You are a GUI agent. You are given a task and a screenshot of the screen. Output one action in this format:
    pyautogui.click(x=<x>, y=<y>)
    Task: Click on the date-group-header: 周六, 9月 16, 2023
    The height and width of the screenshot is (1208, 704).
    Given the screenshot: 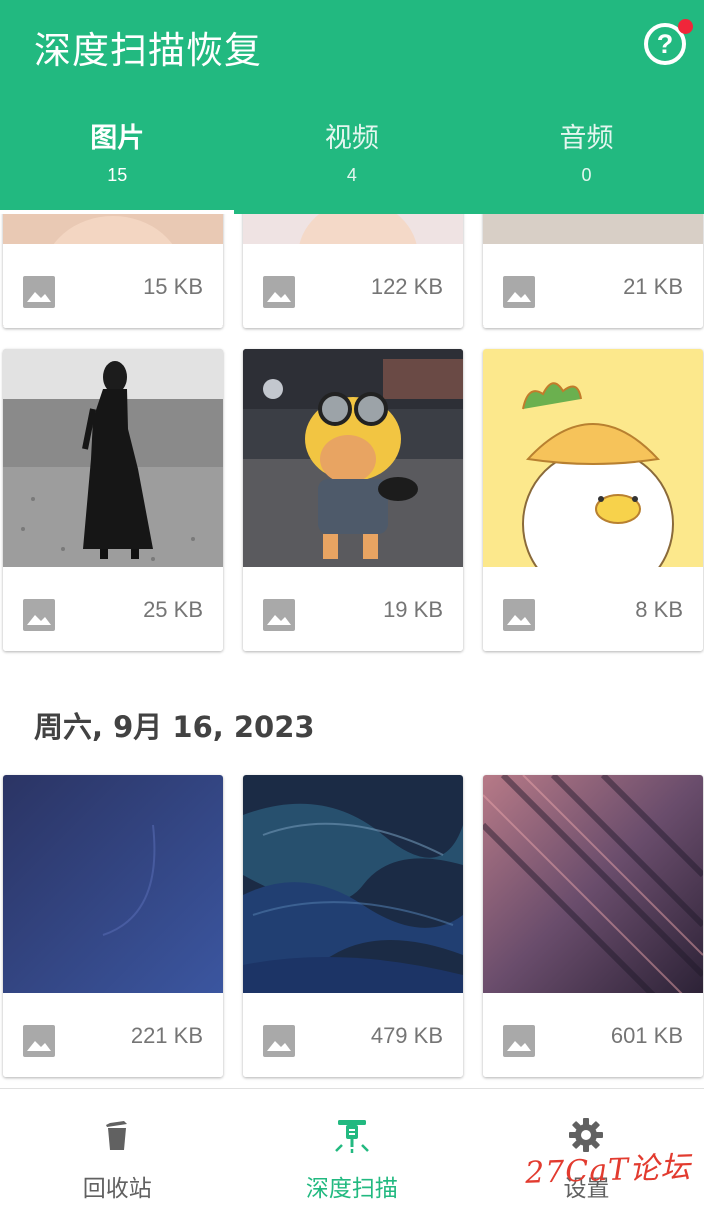 What is the action you would take?
    pyautogui.click(x=174, y=727)
    